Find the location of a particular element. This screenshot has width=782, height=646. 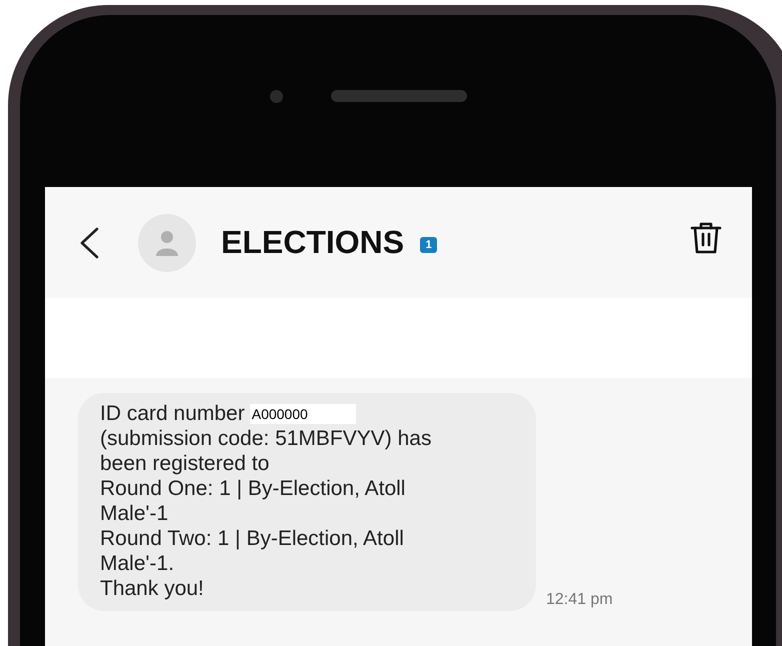

trash-icon is located at coordinates (706, 237).